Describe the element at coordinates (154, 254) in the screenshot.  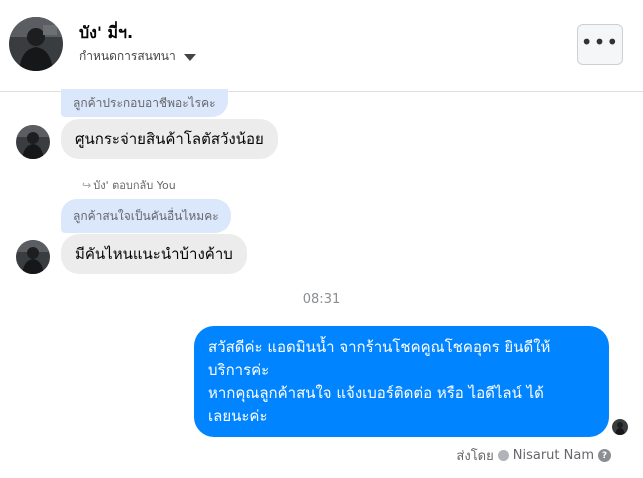
I see `incoming-message: มีคันไหนแนะนำบ้างค้าบ` at that location.